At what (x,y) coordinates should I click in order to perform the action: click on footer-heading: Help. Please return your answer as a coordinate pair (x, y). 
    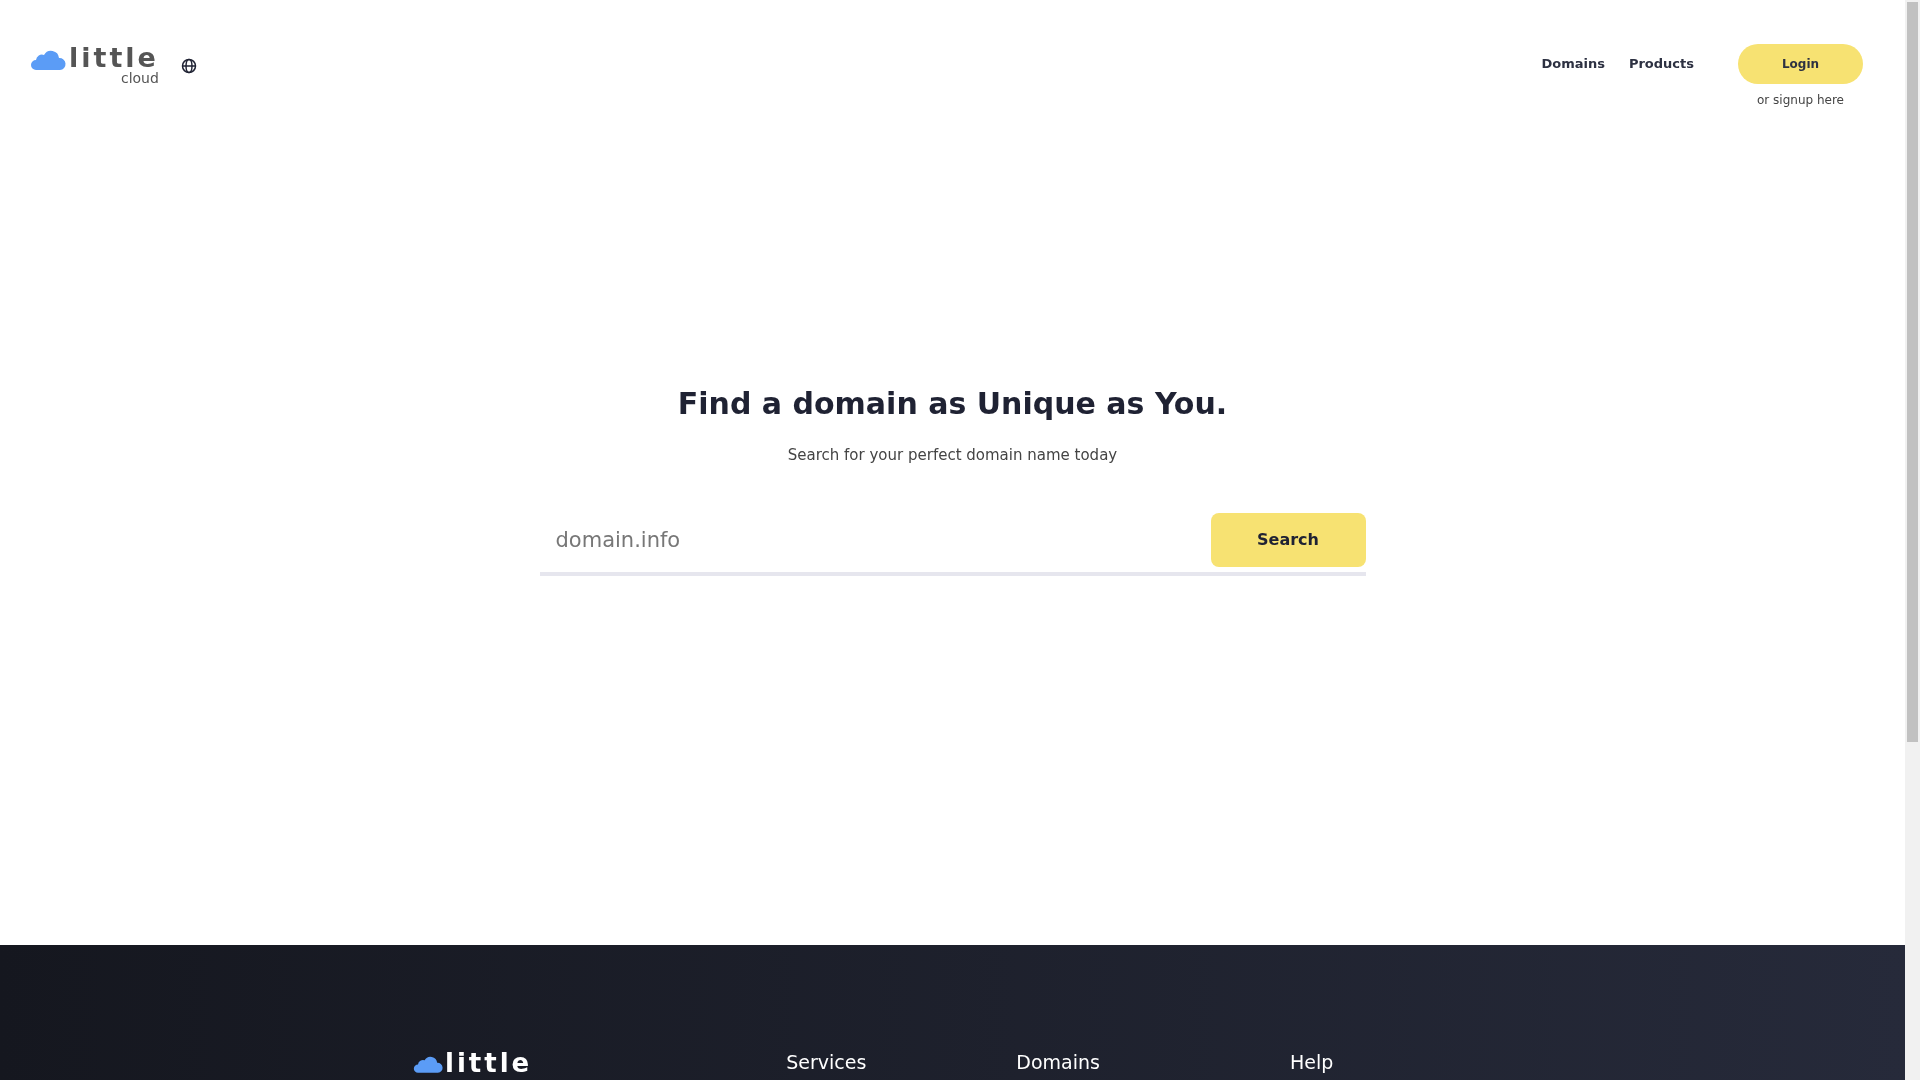
    Looking at the image, I should click on (1312, 1062).